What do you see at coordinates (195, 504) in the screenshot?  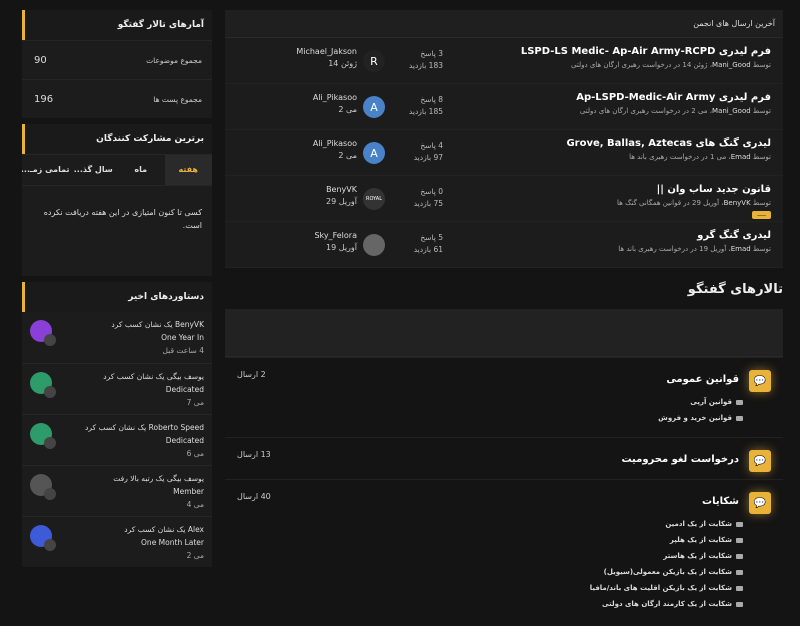 I see `achievement-time: می 4` at bounding box center [195, 504].